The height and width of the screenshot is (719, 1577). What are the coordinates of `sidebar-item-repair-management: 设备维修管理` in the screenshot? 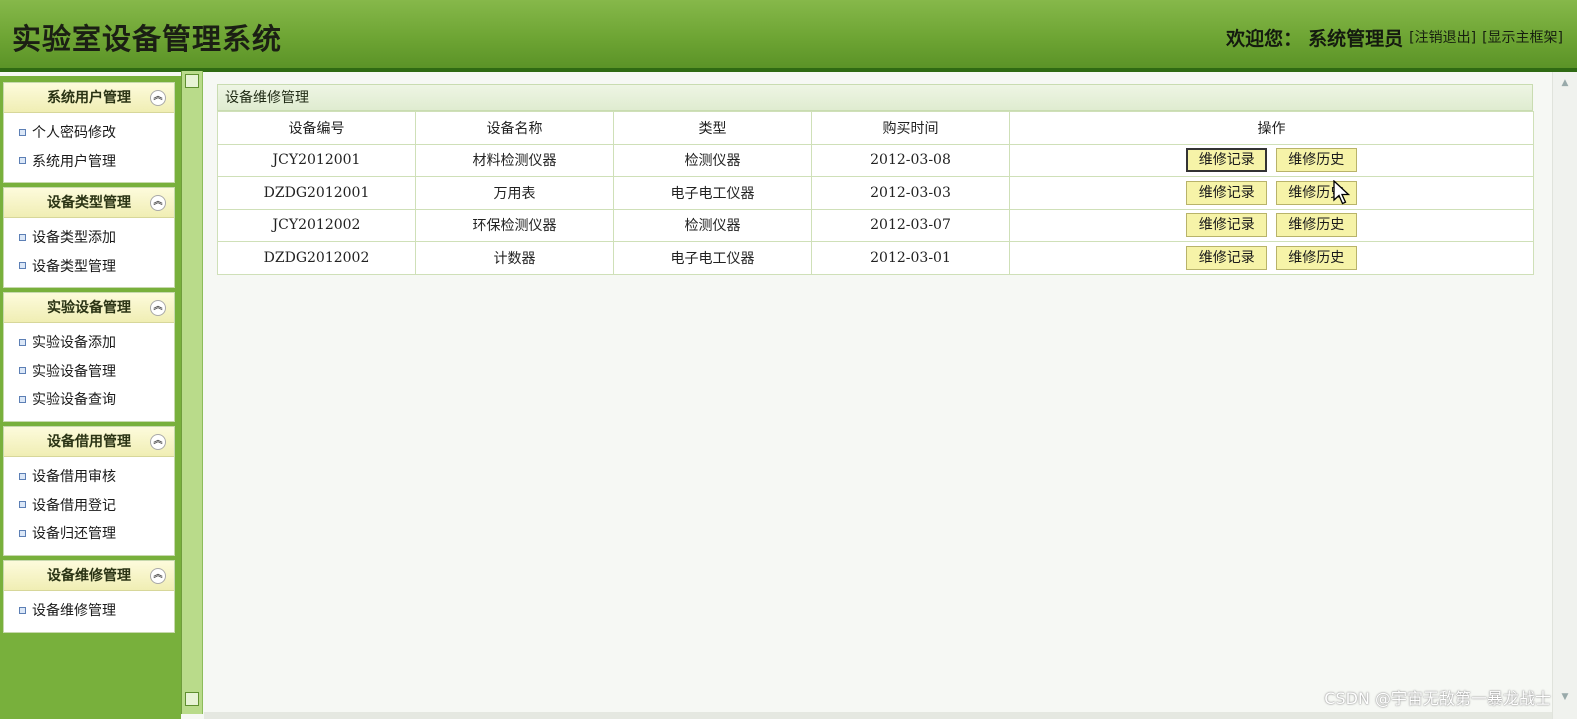 It's located at (89, 611).